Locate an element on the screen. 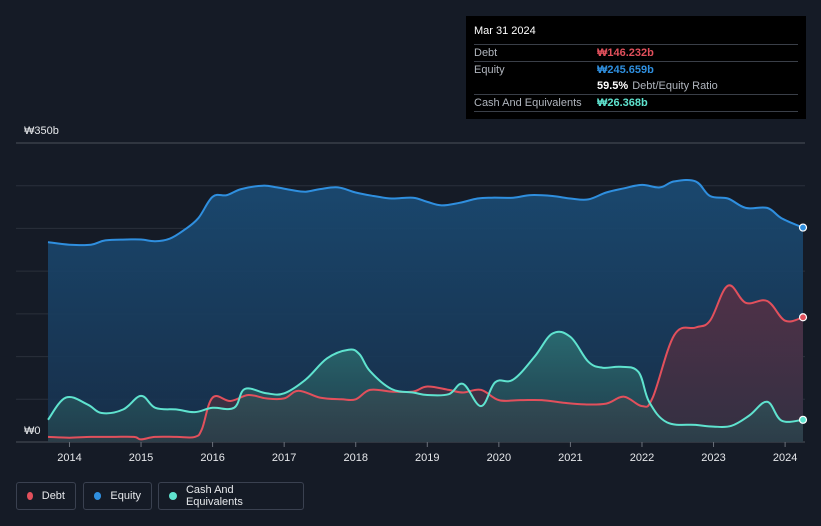 The height and width of the screenshot is (526, 821). tooltip-date: Mar 31 2024 is located at coordinates (505, 31).